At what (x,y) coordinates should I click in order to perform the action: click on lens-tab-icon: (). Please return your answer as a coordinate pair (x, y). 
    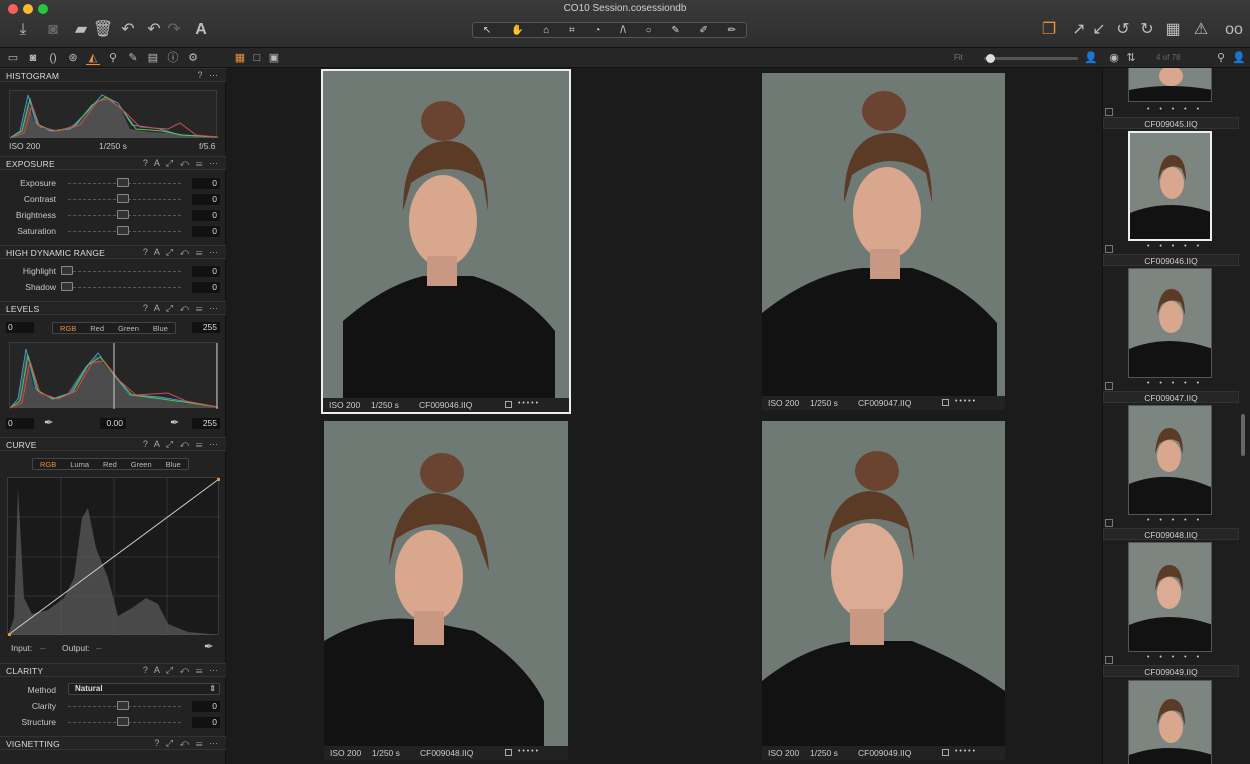
    Looking at the image, I should click on (53, 58).